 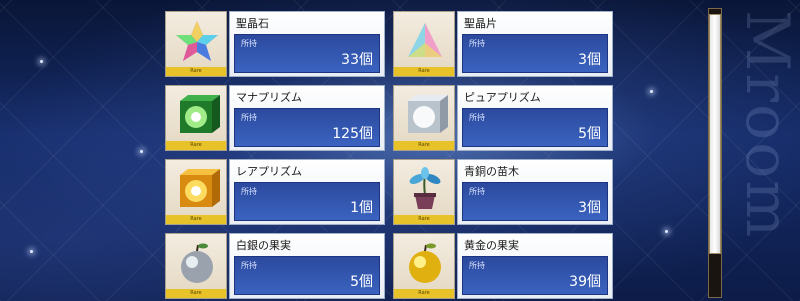 I want to click on item-card-saint-quartz-fragment: Rare 聖晶片 所持 3個, so click(x=503, y=44).